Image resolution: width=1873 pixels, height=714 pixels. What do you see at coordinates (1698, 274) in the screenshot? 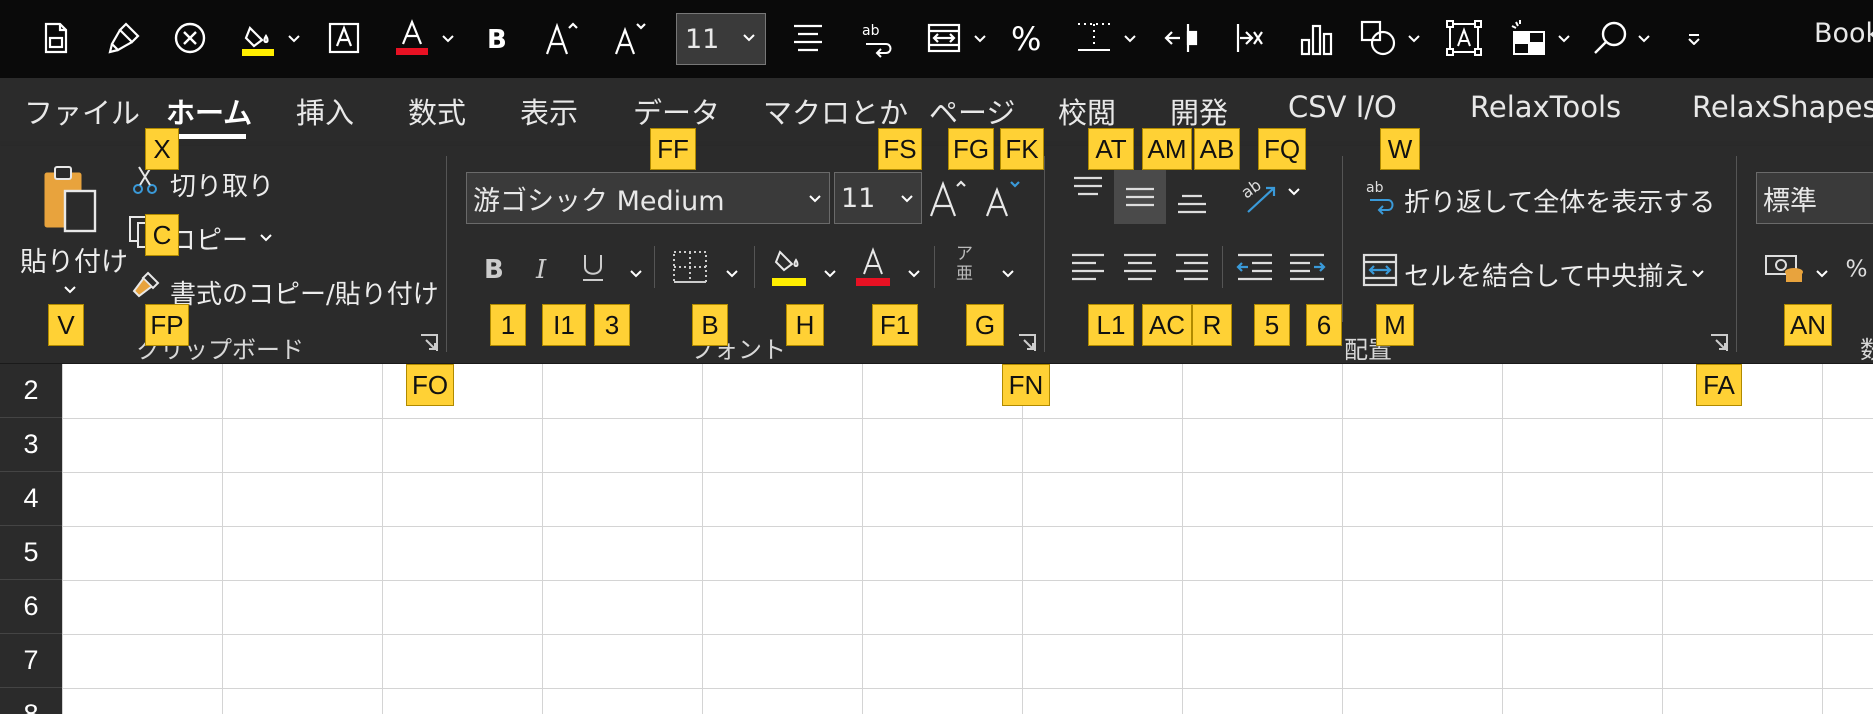
I see `merge-center-chevron-icon` at bounding box center [1698, 274].